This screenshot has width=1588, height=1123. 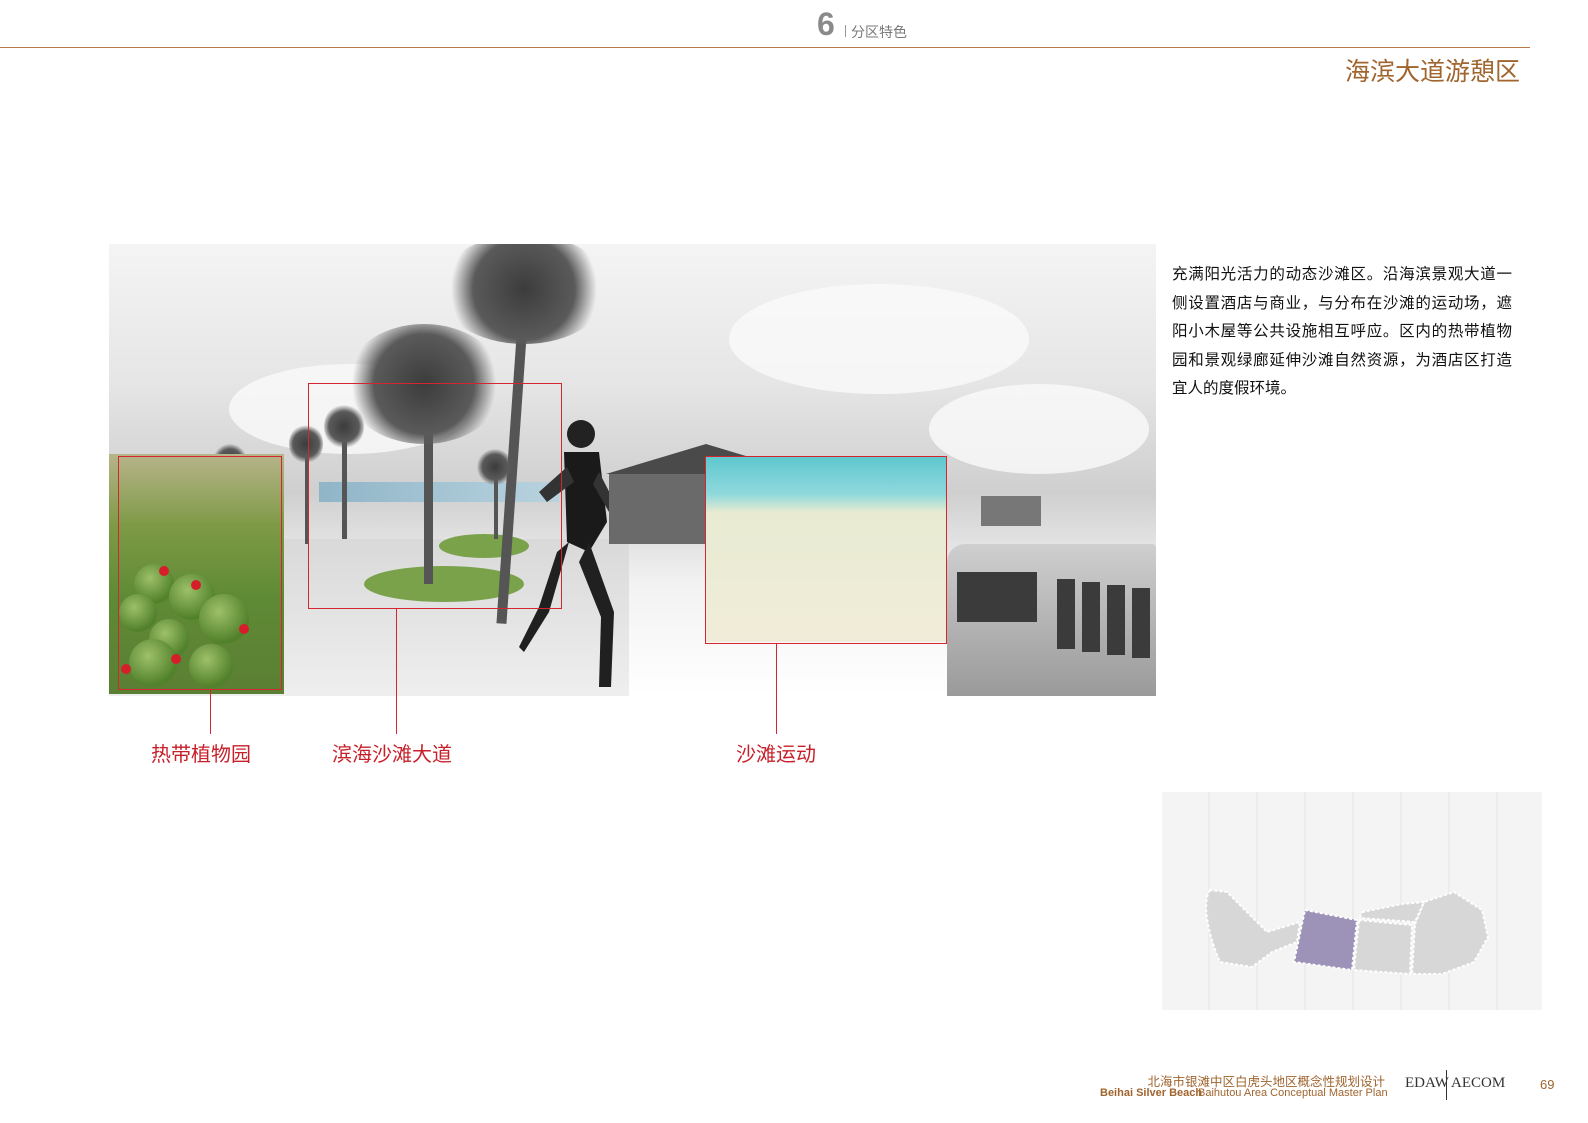 I want to click on callout-coastal-promenade: 滨海沙滩大道, so click(x=392, y=754).